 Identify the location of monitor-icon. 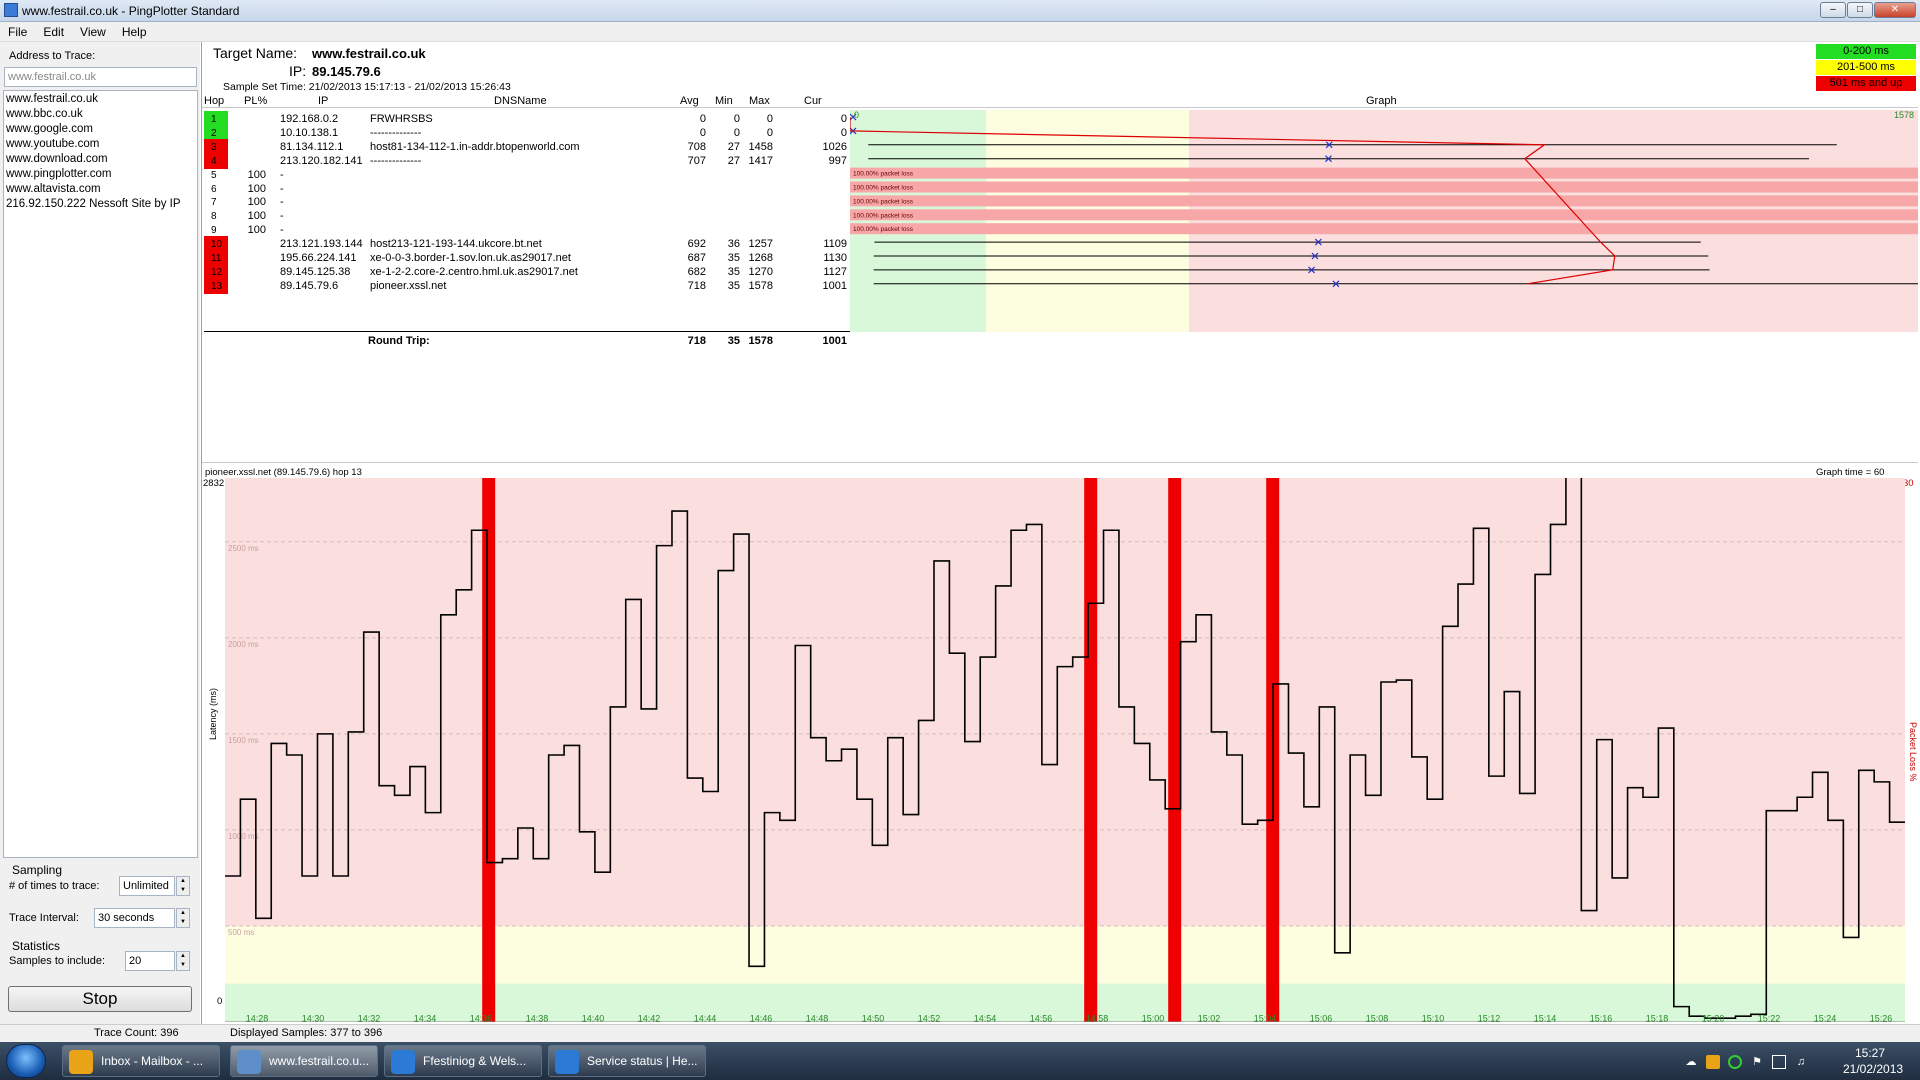
(1779, 1062).